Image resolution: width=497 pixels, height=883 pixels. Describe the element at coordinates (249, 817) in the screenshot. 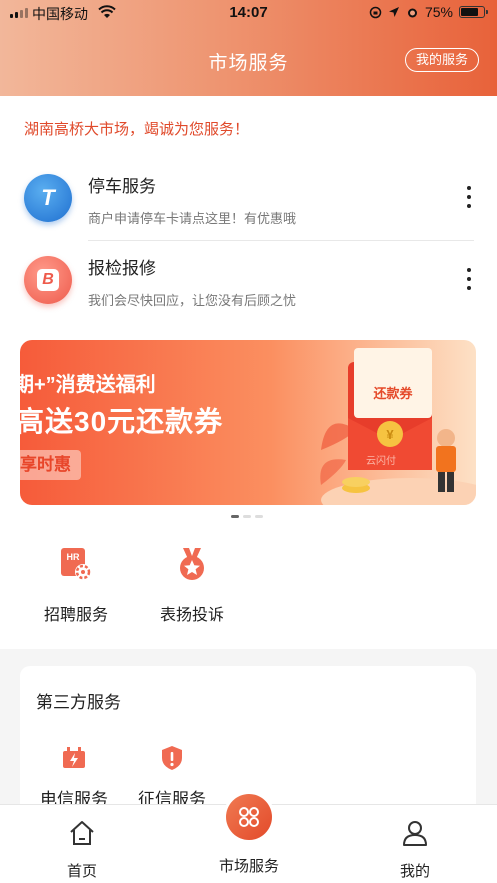

I see `market-grid-icon` at that location.